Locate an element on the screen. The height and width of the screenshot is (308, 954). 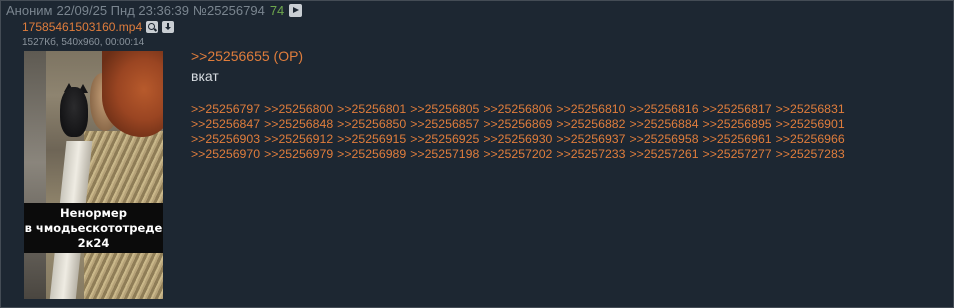
post-number: №25256794 is located at coordinates (229, 10).